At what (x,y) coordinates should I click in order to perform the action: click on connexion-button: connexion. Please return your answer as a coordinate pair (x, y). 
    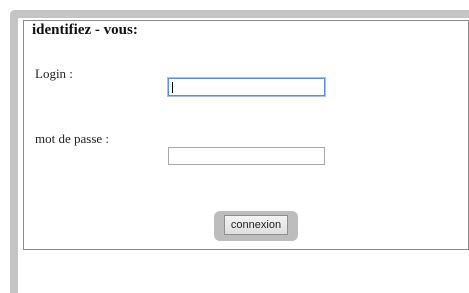
    Looking at the image, I should click on (256, 225).